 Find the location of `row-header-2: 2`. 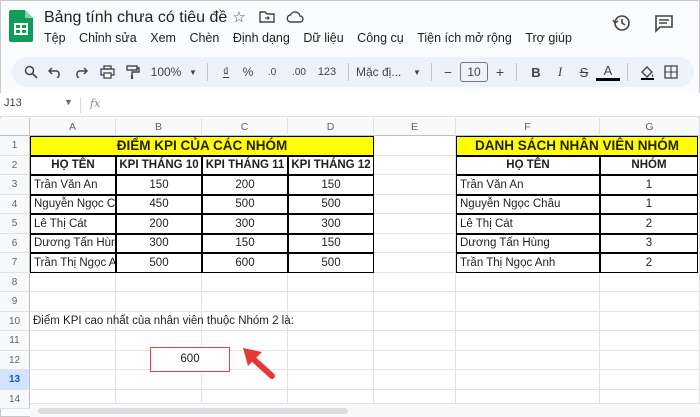

row-header-2: 2 is located at coordinates (15, 165).